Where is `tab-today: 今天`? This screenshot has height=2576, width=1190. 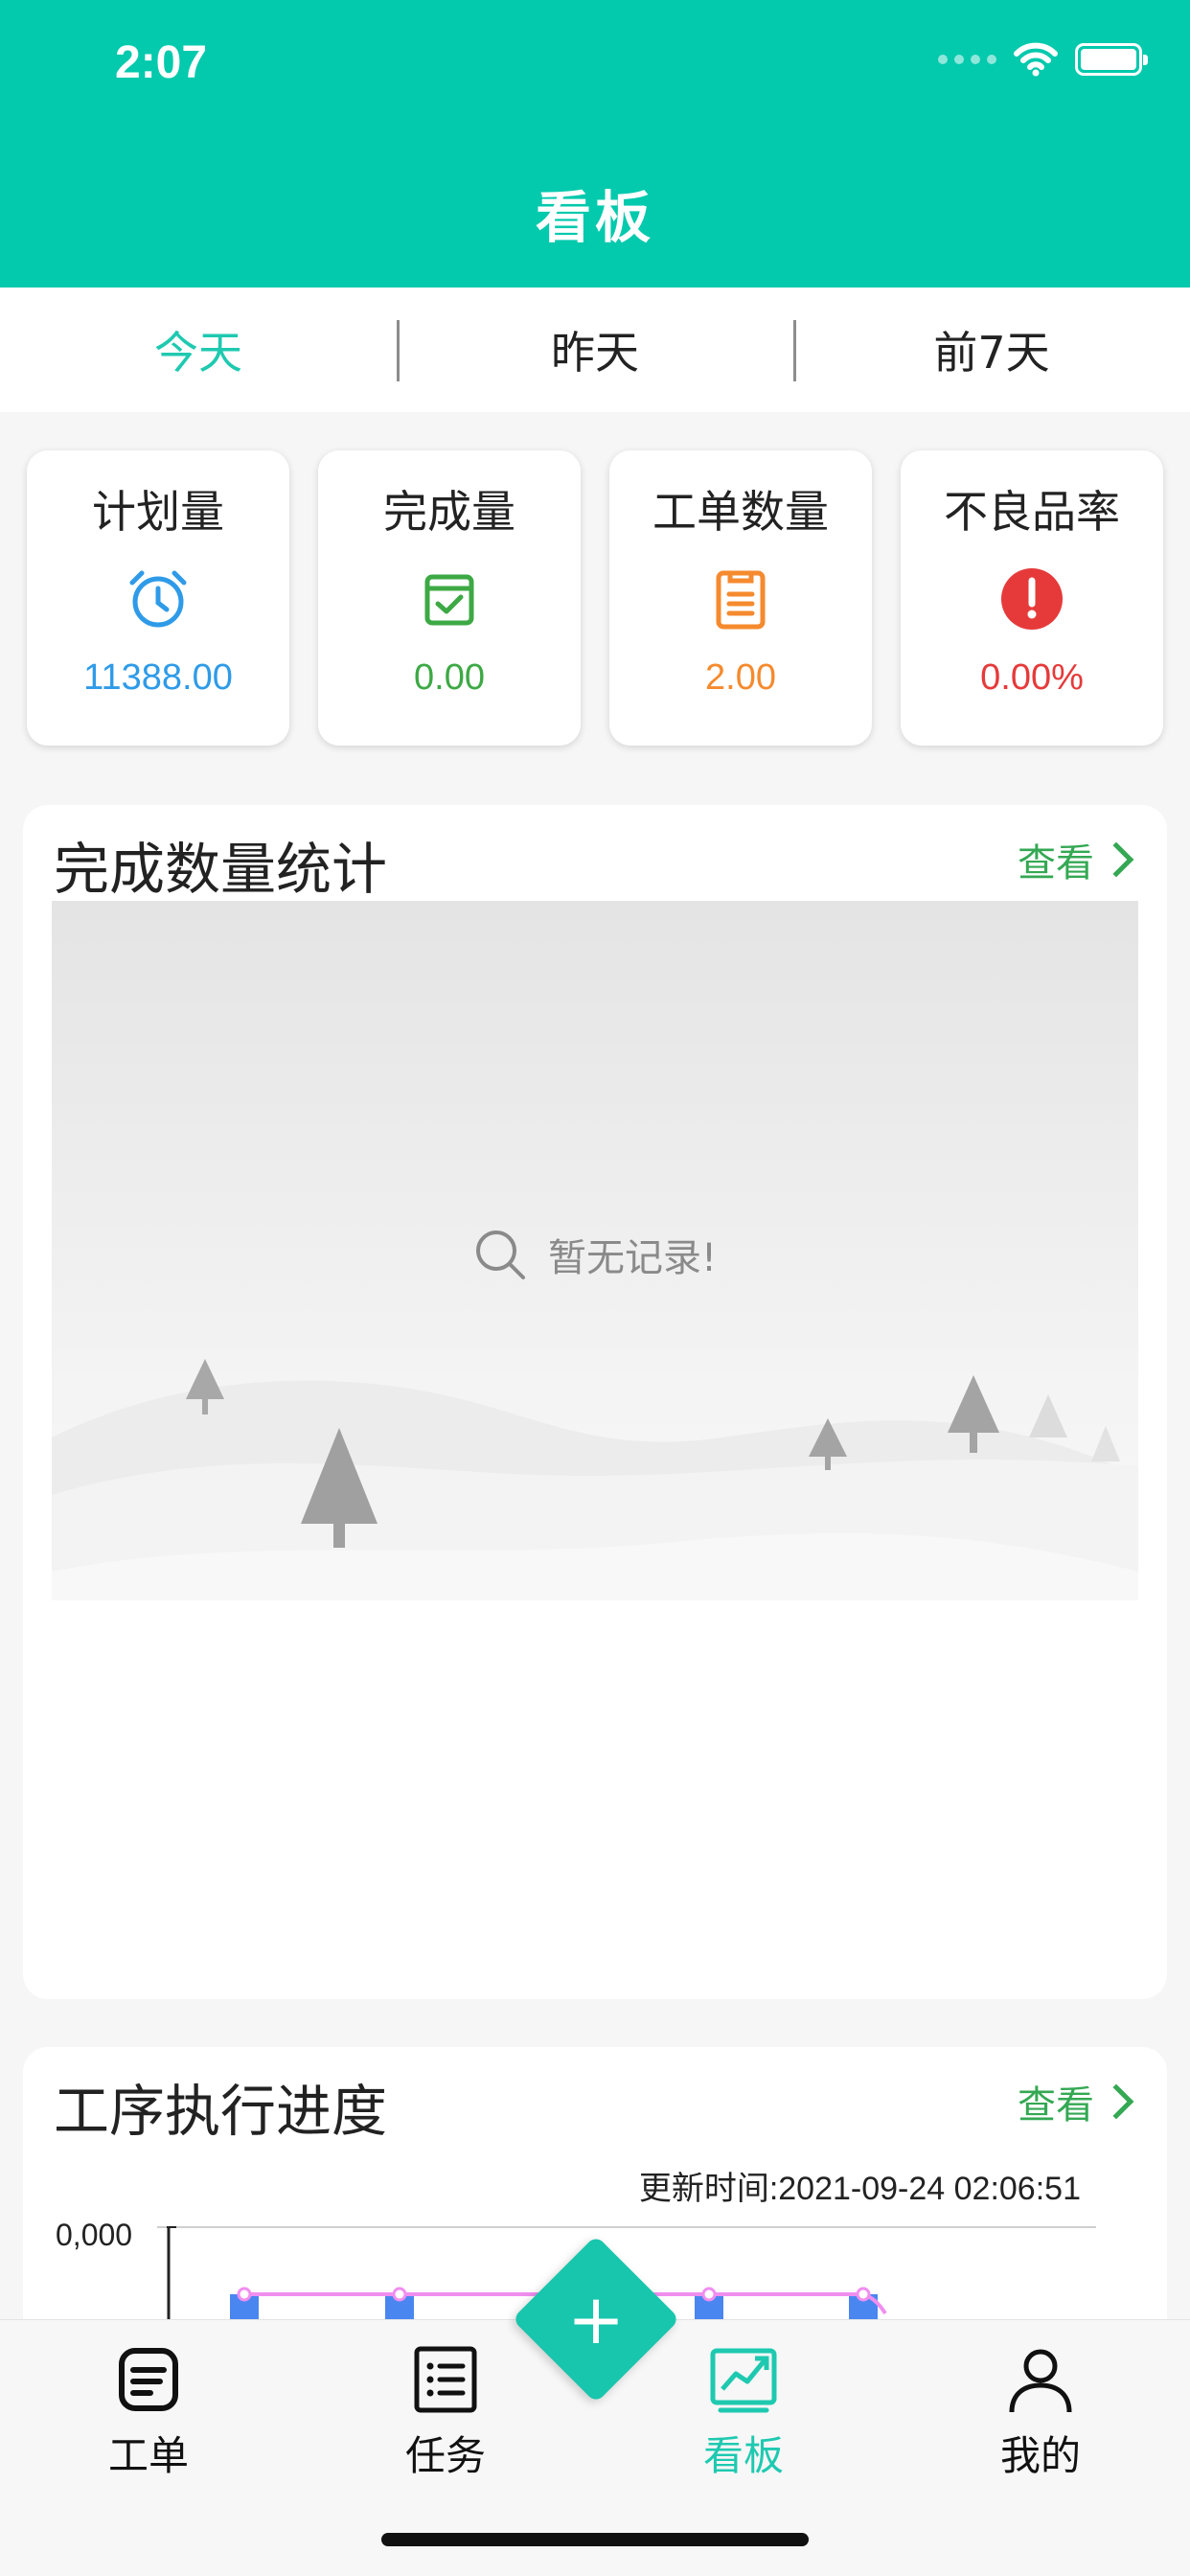
tab-today: 今天 is located at coordinates (199, 350).